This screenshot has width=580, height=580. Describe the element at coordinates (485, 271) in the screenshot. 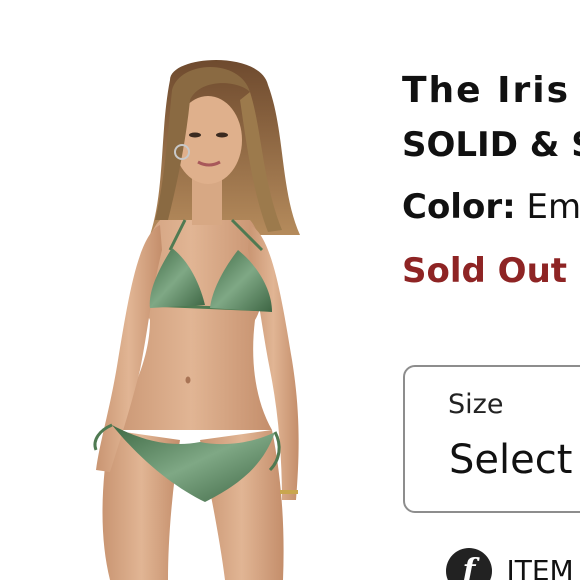

I see `sold-out-status: Sold Out` at that location.